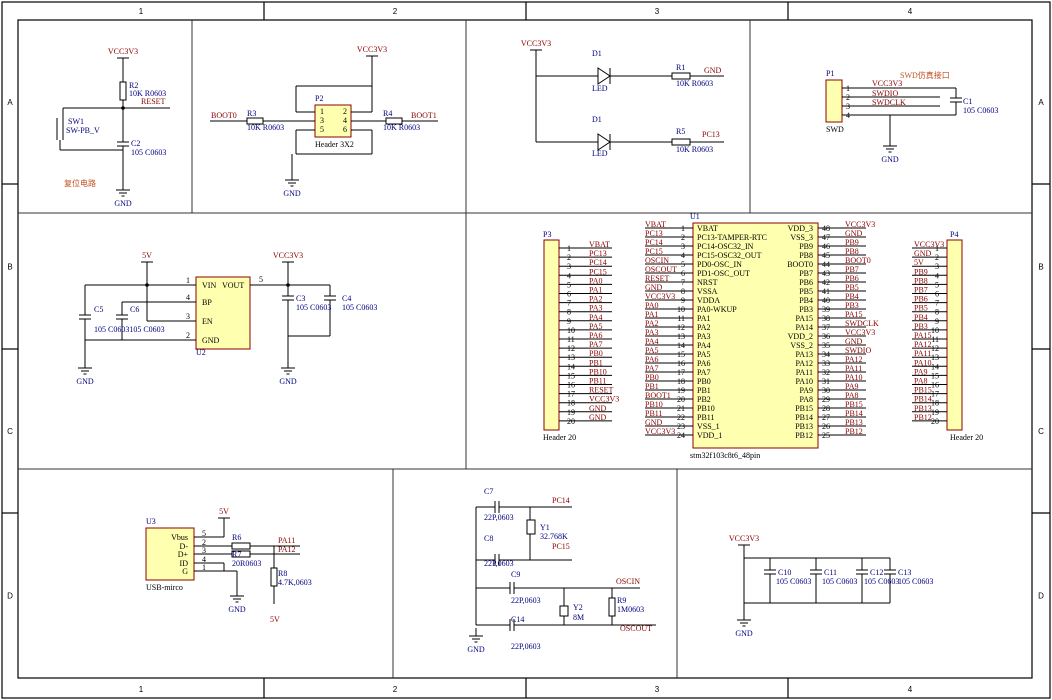 The image size is (1052, 700). Describe the element at coordinates (854, 422) in the screenshot. I see `mcu-net-right: PB13` at that location.